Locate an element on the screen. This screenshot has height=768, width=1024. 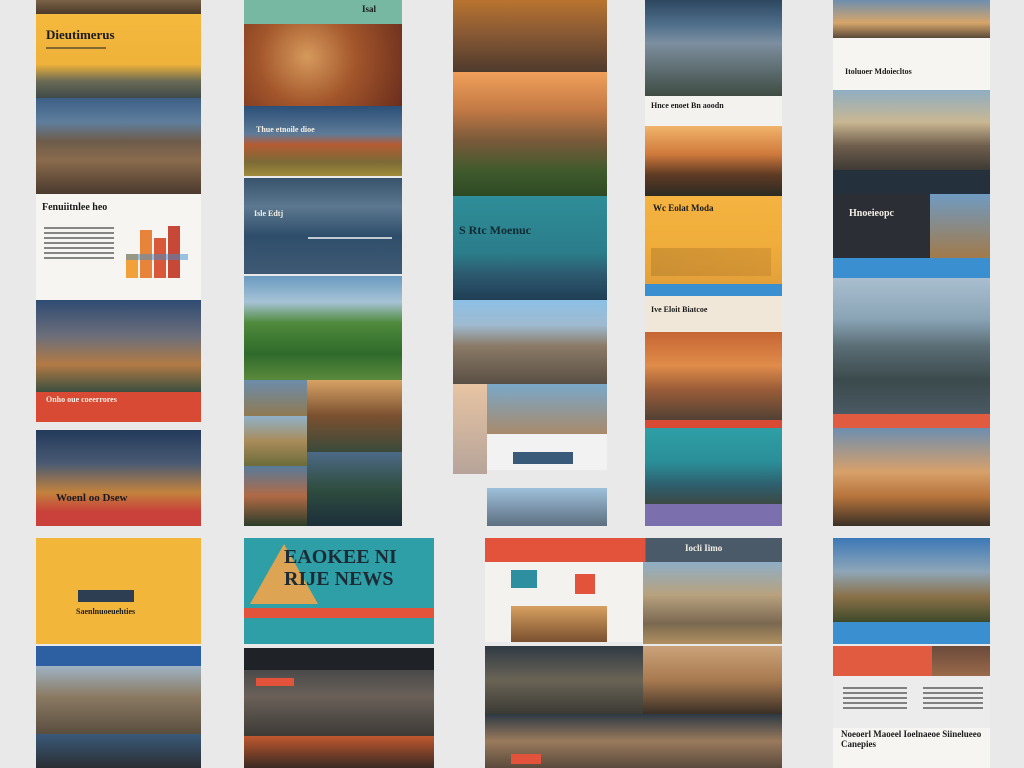
d2-teal-hero: EAOKEE NI RIJE NEWS is located at coordinates (339, 573).